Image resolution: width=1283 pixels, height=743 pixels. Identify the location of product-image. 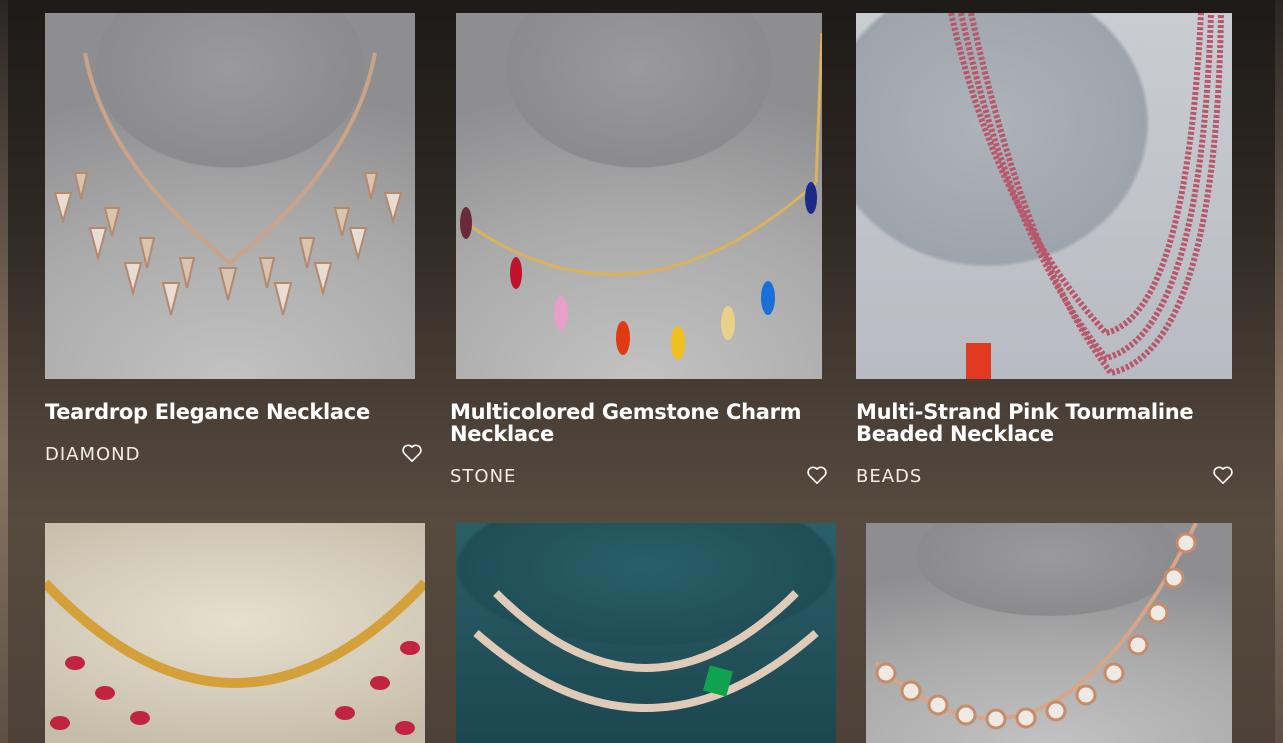
(1049, 633).